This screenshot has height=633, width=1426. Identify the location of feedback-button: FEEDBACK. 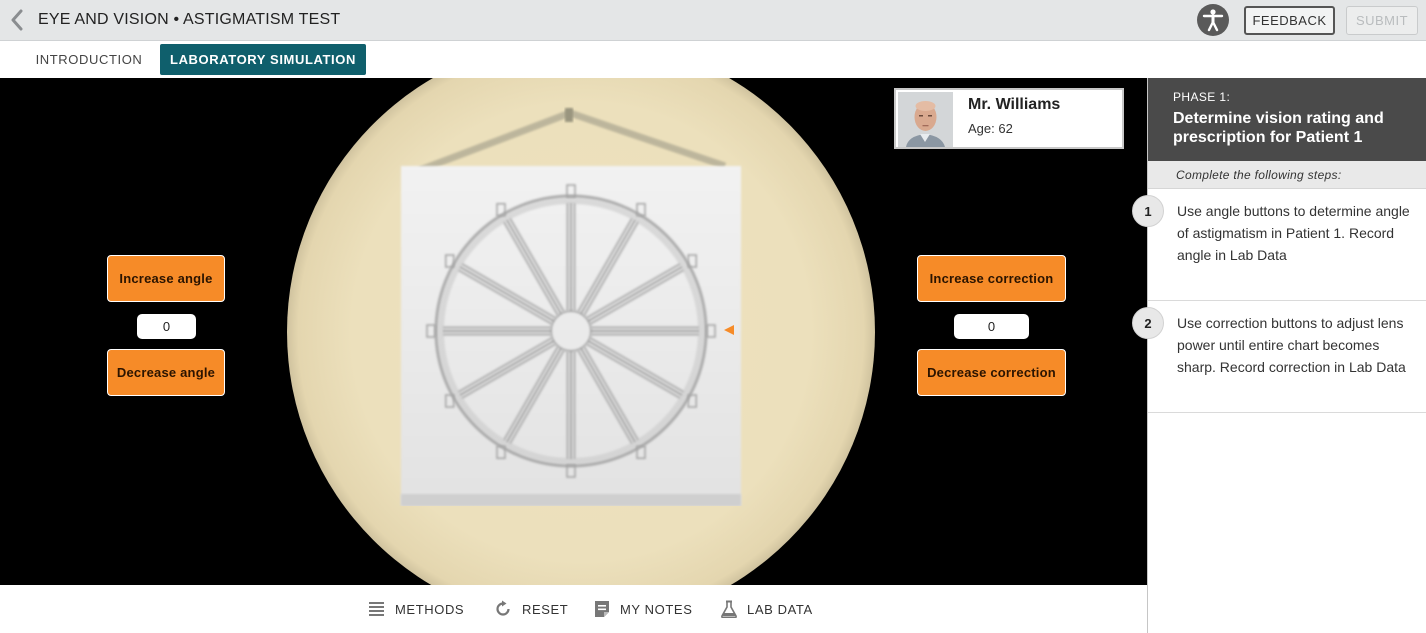
(1289, 20).